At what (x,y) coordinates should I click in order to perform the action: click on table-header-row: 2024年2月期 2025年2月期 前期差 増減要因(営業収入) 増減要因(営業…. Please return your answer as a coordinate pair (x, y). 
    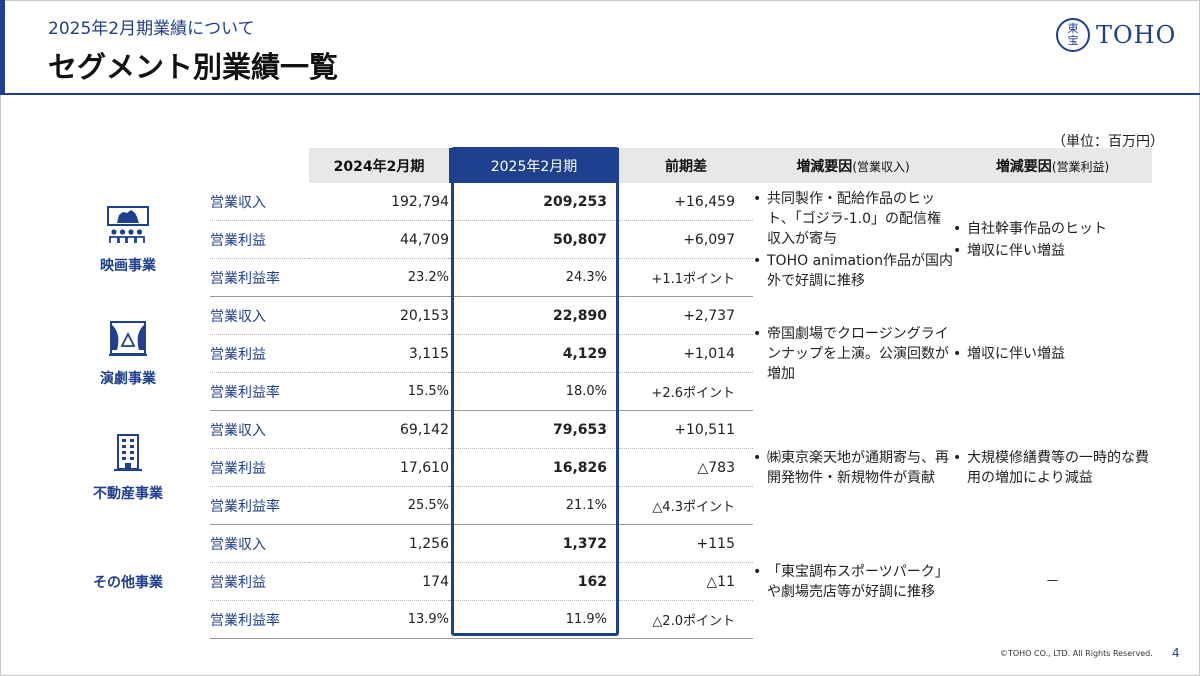
    Looking at the image, I should click on (599, 165).